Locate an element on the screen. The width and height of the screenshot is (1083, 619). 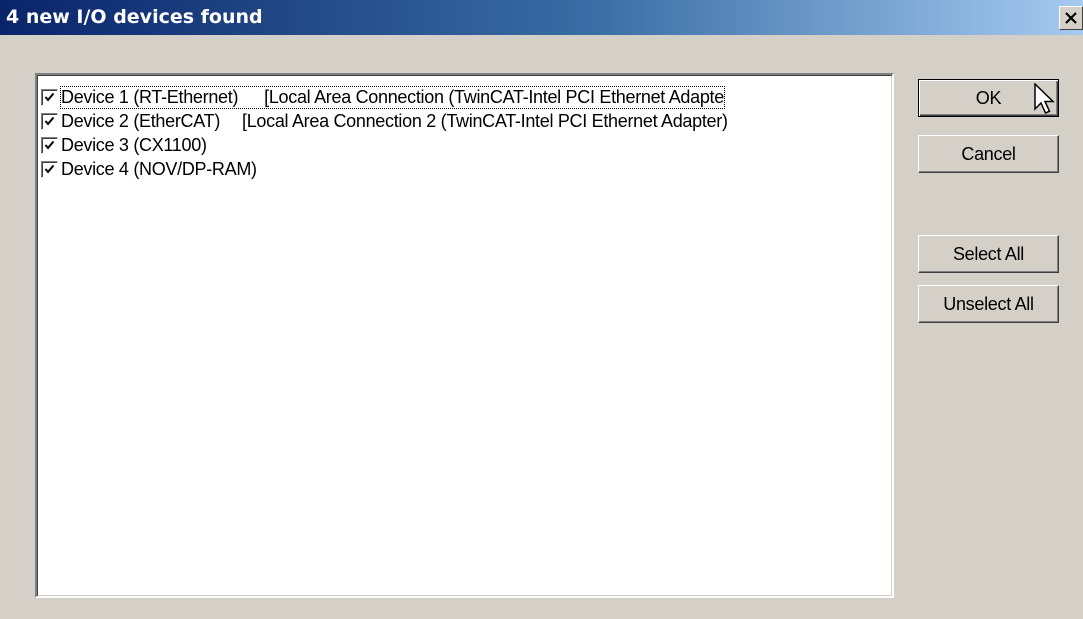
device-4-checkbox is located at coordinates (49, 169).